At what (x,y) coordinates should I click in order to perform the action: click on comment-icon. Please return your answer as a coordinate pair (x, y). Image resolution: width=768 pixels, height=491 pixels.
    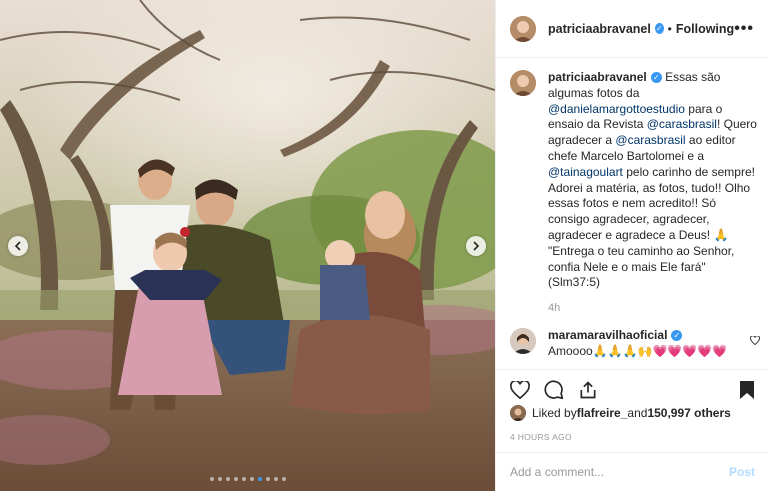
    Looking at the image, I should click on (554, 389).